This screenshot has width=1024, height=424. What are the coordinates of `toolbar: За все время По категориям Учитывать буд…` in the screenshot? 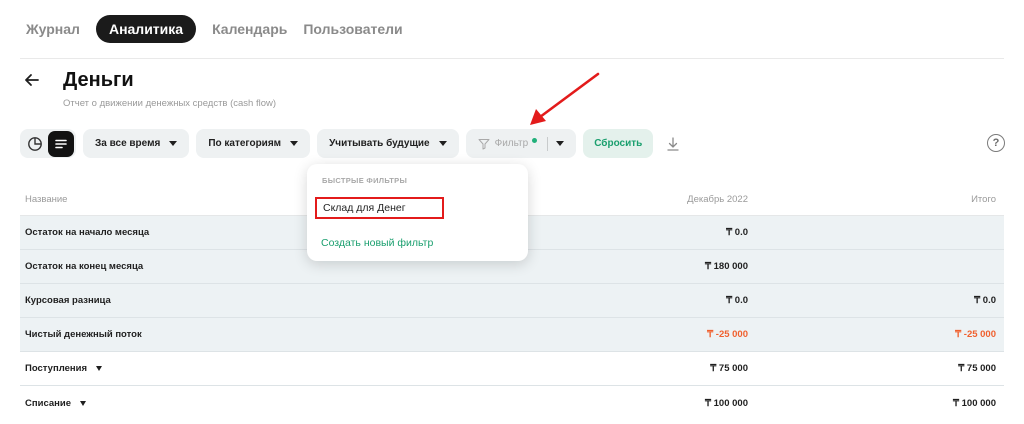 It's located at (351, 143).